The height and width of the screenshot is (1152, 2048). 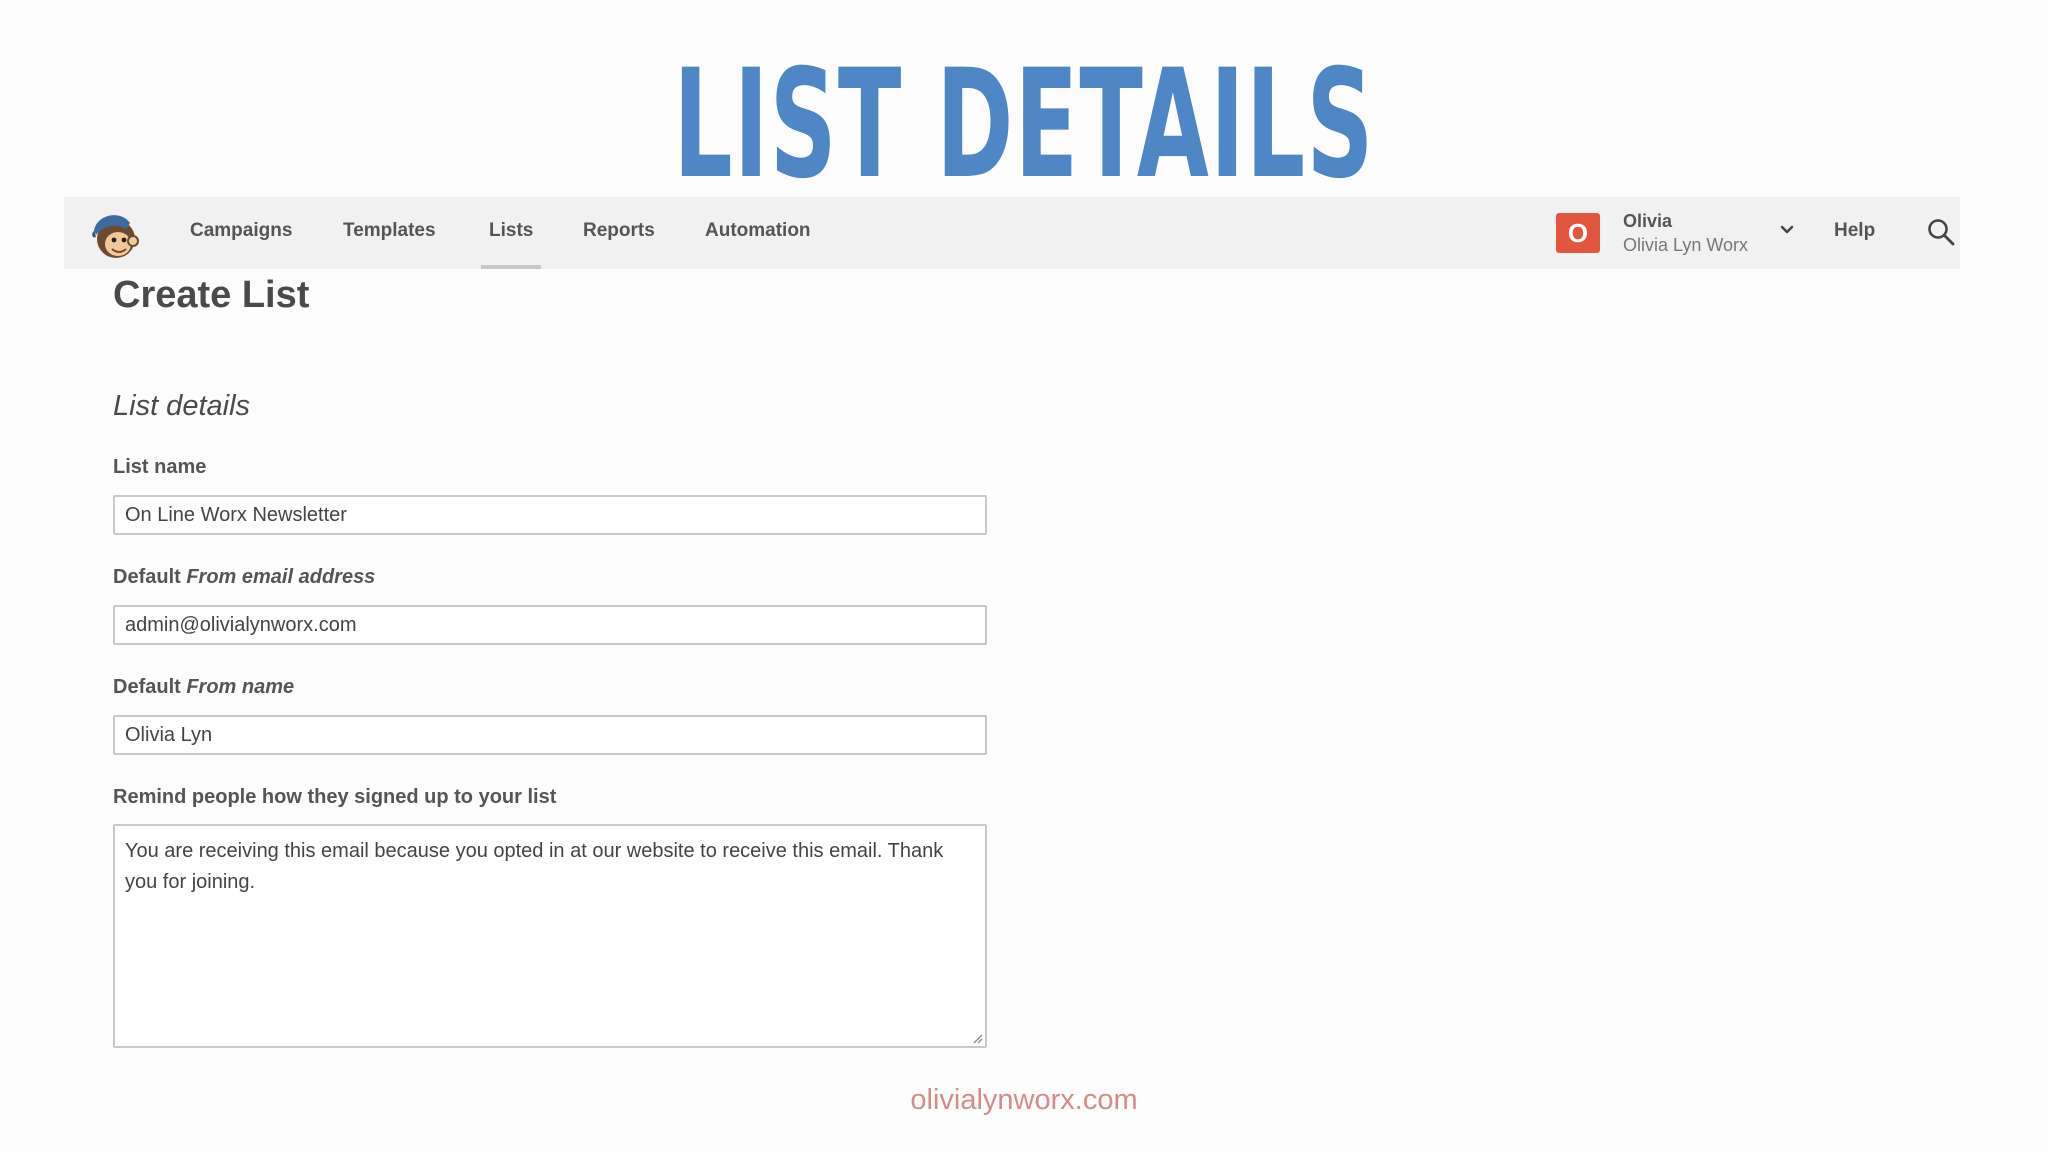 What do you see at coordinates (550, 735) in the screenshot?
I see `from-name-input` at bounding box center [550, 735].